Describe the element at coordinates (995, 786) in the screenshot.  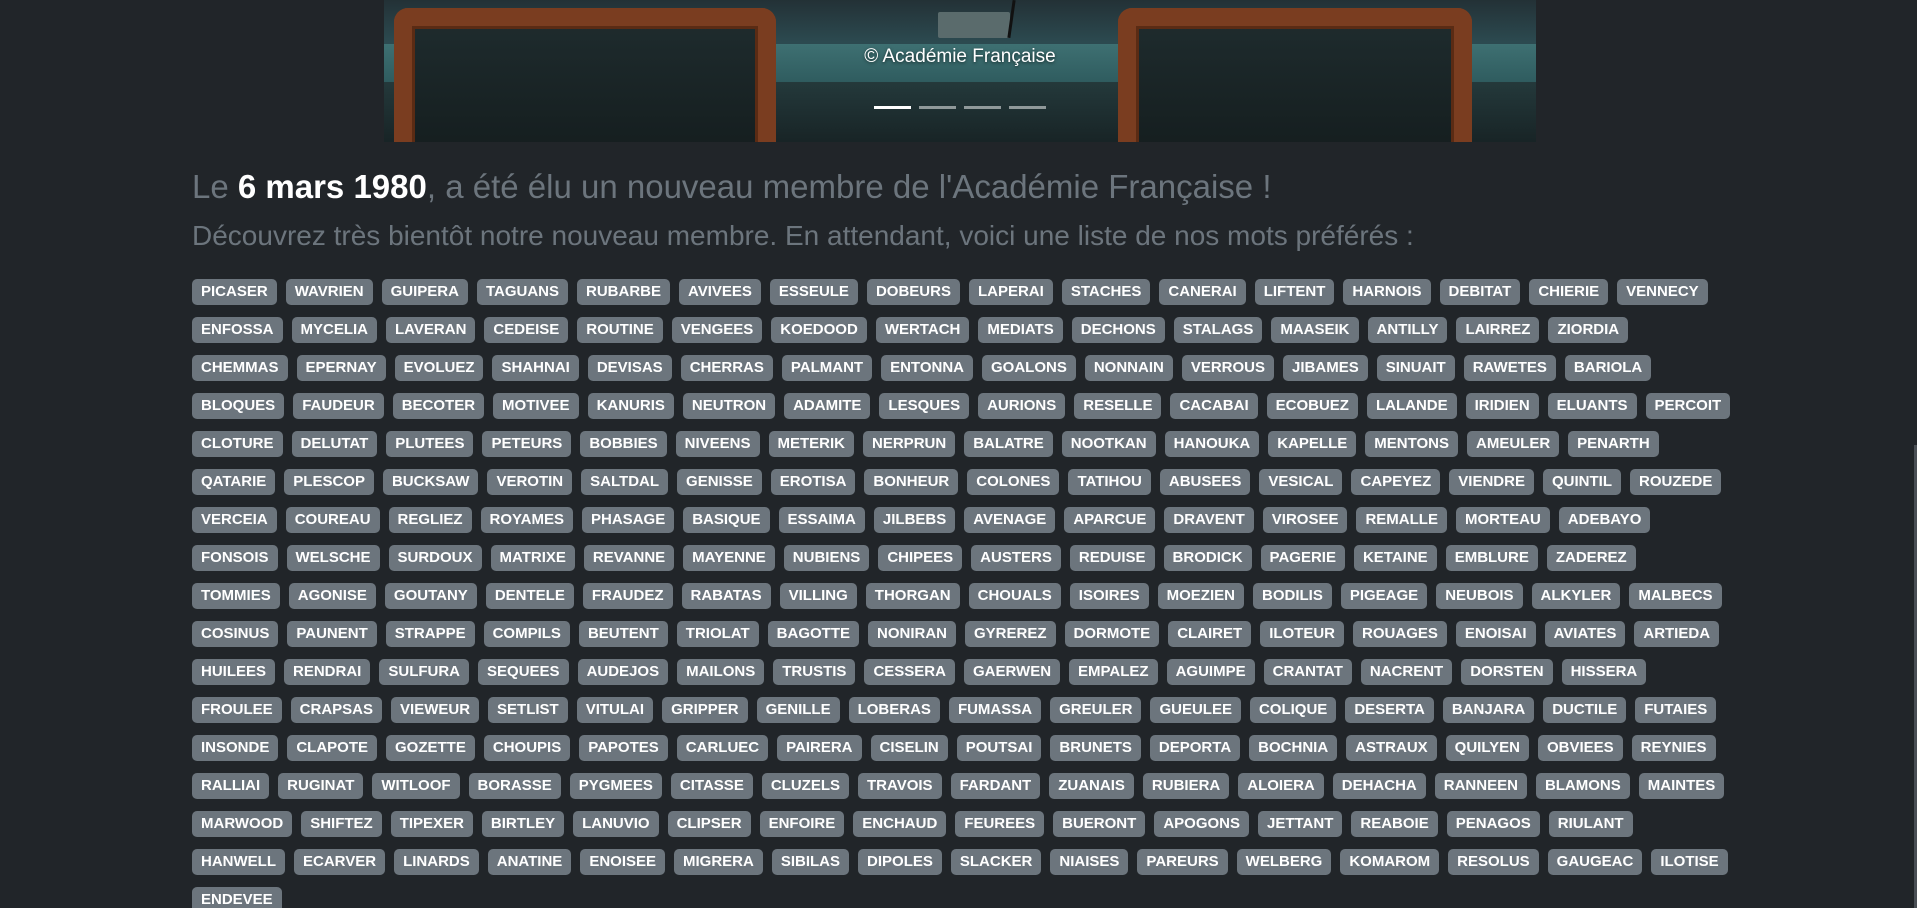
I see `word-badge: FARDANT` at that location.